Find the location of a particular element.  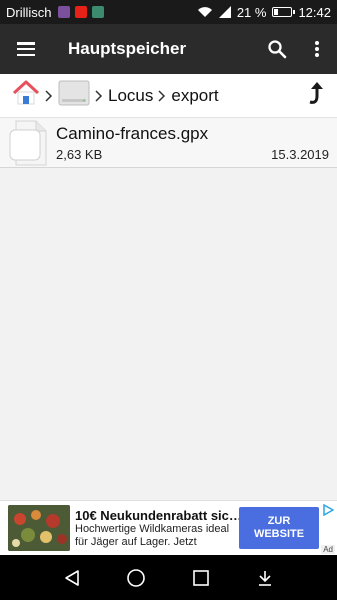

ad-label: Ad is located at coordinates (328, 549).